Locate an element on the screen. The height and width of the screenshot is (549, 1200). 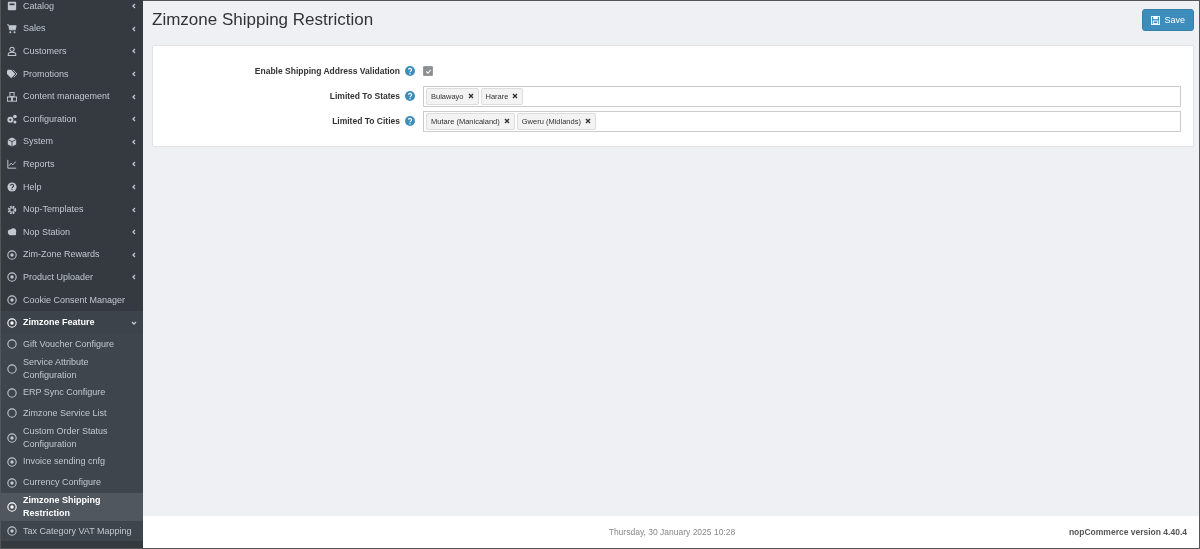
field-label: Limited To Cities is located at coordinates (366, 121).